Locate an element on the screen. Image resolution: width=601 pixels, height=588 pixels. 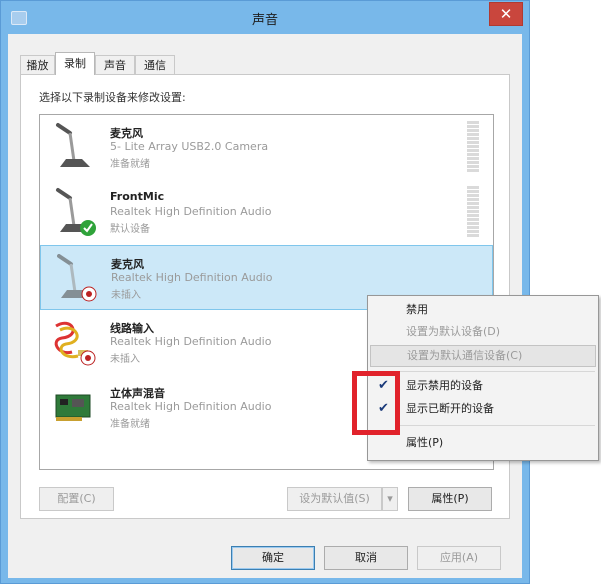
menu-item-label: 显示禁用的设备 is located at coordinates (444, 385).